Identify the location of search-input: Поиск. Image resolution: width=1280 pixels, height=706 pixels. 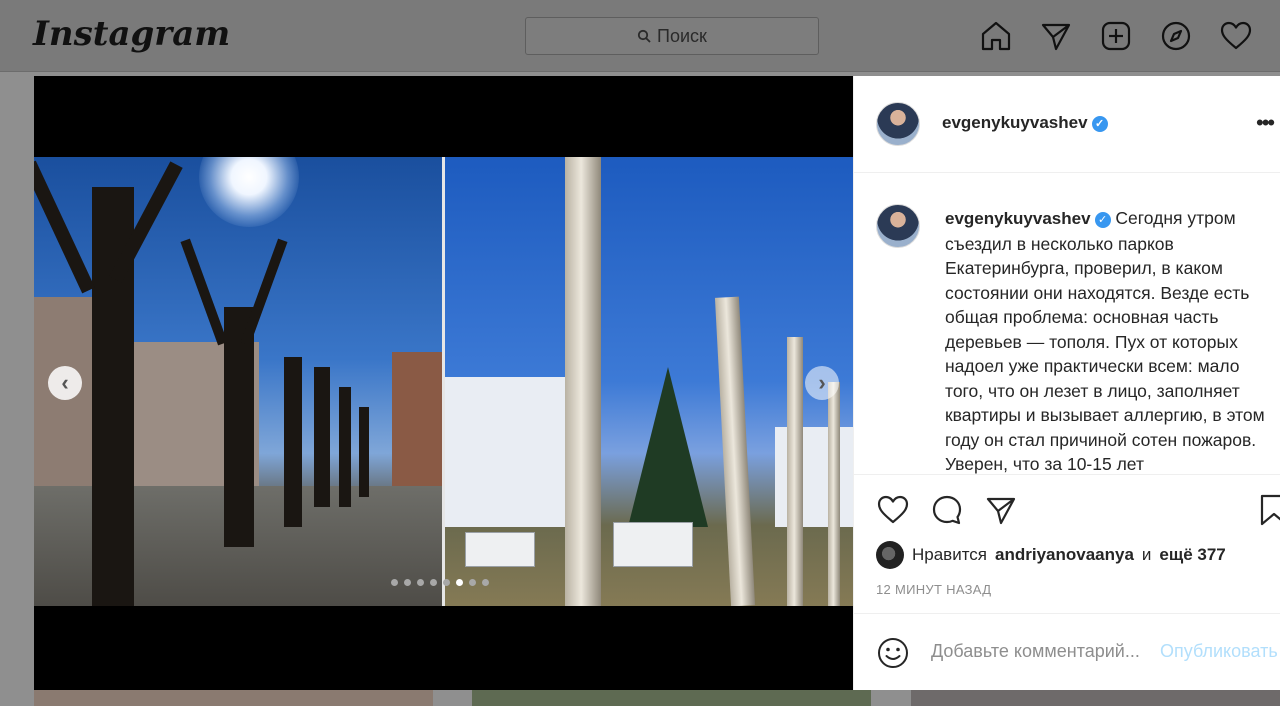
(672, 36).